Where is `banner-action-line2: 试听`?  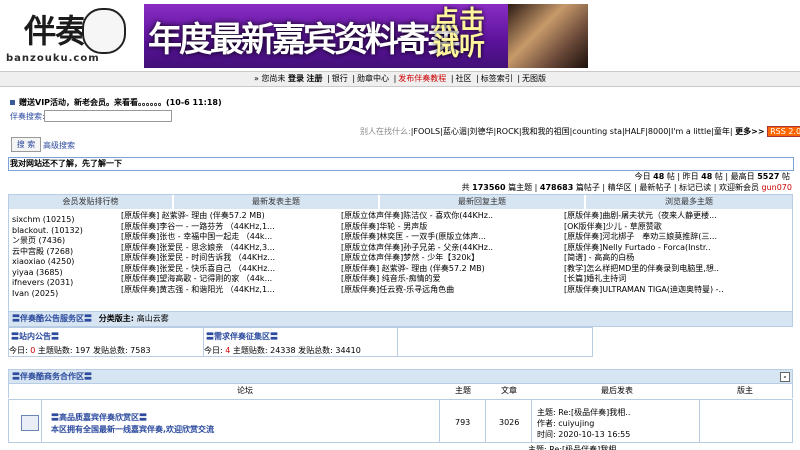 banner-action-line2: 试听 is located at coordinates (458, 47).